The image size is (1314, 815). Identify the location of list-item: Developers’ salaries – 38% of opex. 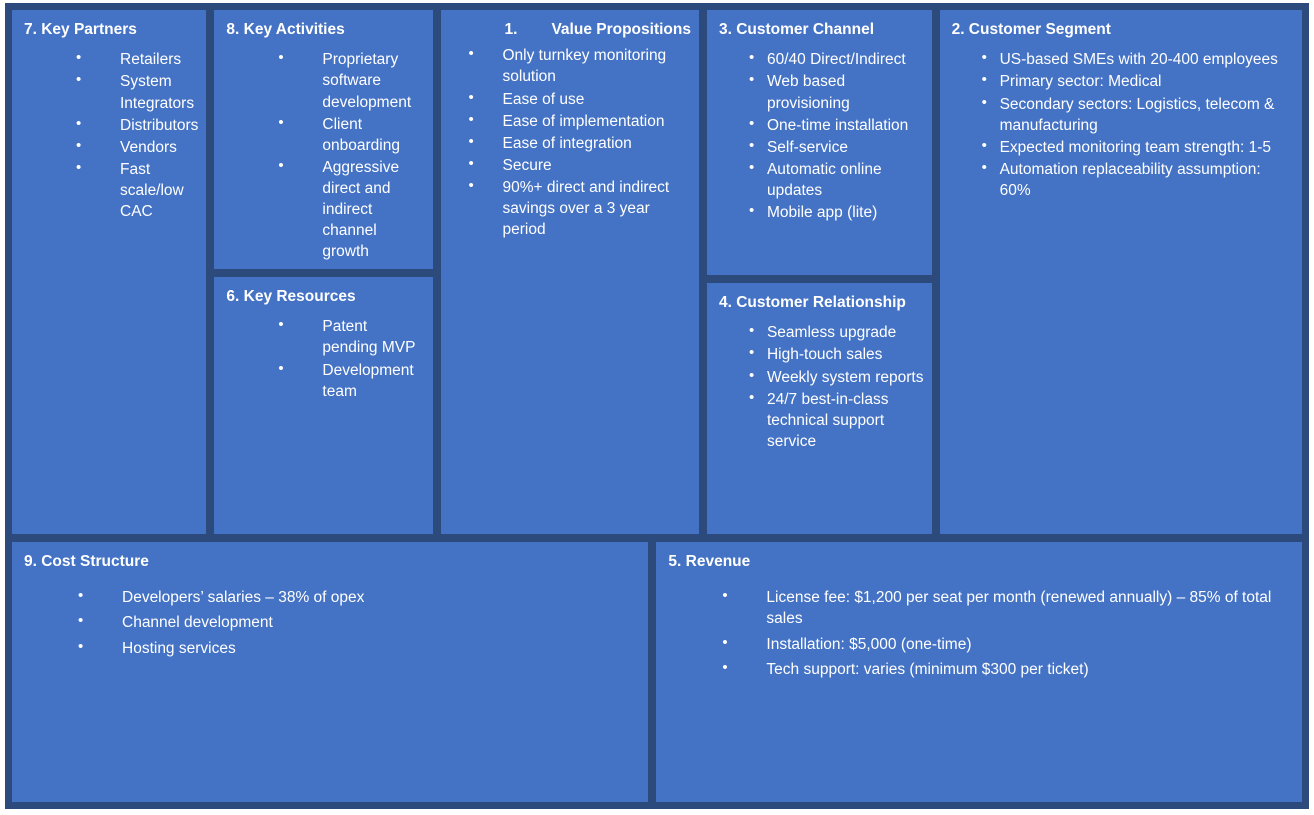
(357, 597).